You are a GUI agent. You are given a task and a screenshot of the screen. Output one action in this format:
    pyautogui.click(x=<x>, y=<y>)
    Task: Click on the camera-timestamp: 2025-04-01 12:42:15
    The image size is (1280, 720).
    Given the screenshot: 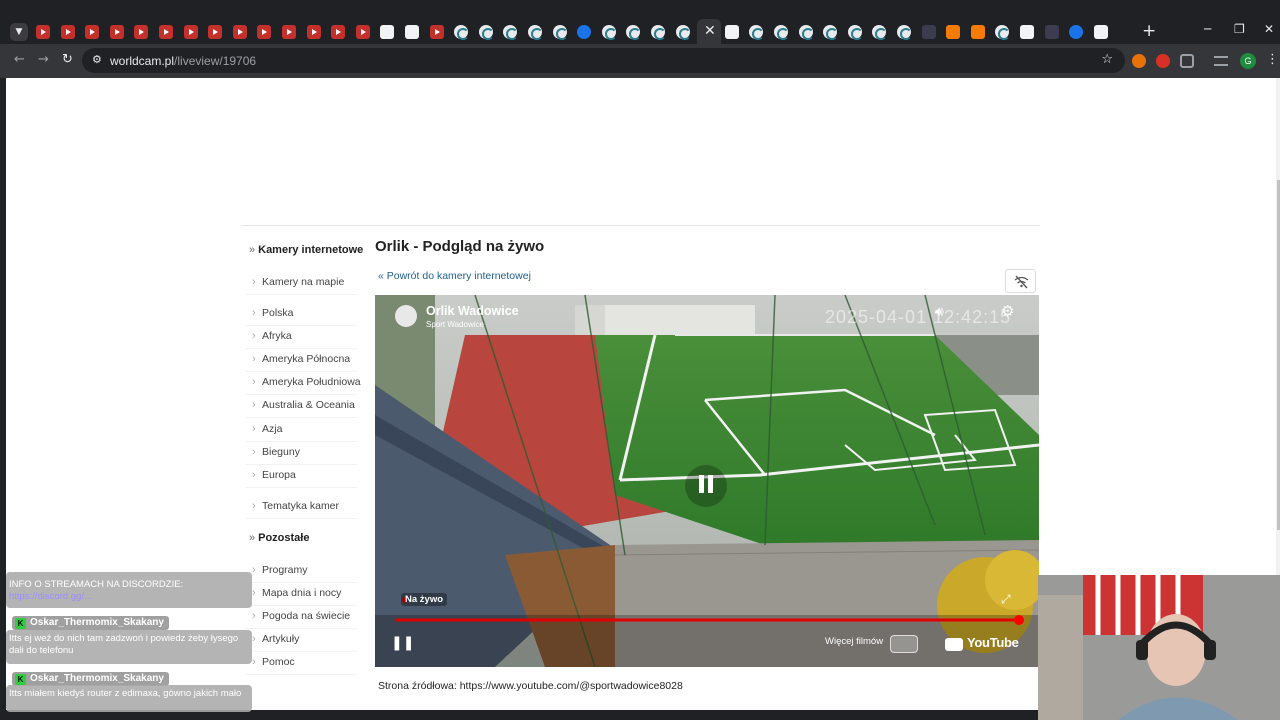 What is the action you would take?
    pyautogui.click(x=918, y=317)
    